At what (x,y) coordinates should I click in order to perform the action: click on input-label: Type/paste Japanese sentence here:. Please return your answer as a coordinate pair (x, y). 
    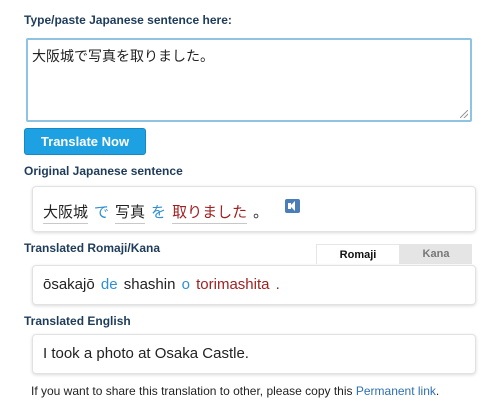
    Looking at the image, I should click on (128, 20).